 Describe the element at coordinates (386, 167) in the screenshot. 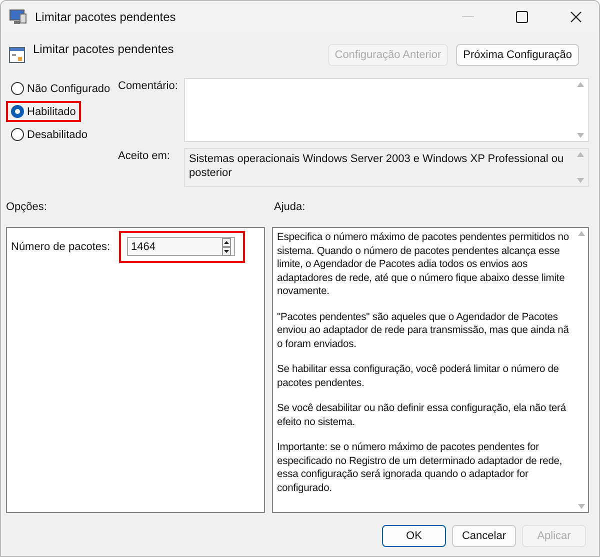

I see `supported-field: Sistemas operacionais Windows Server 2003 e Windows XP Professional ou posterior` at that location.